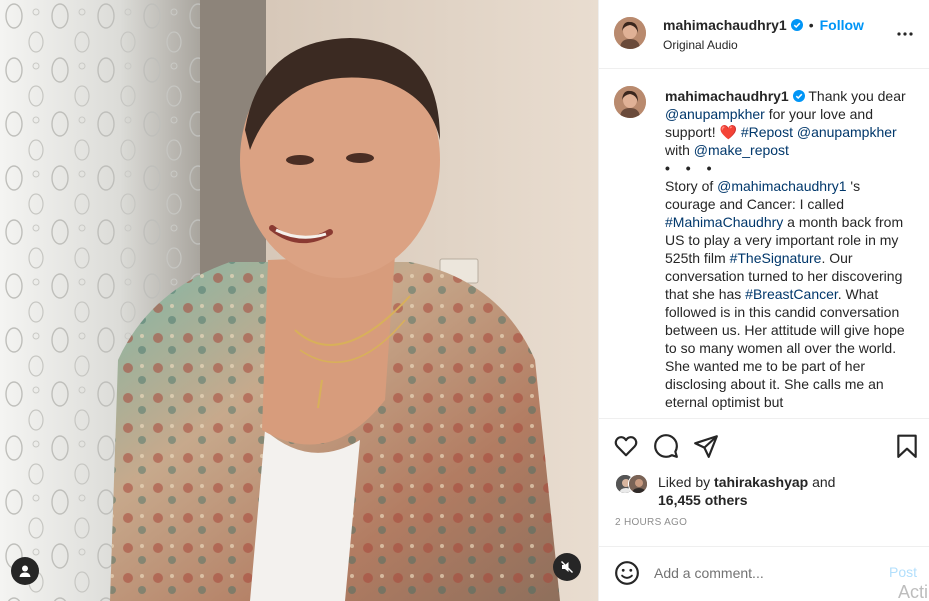 This screenshot has height=601, width=929. Describe the element at coordinates (776, 258) in the screenshot. I see `hashtag-link: #TheSignature` at that location.